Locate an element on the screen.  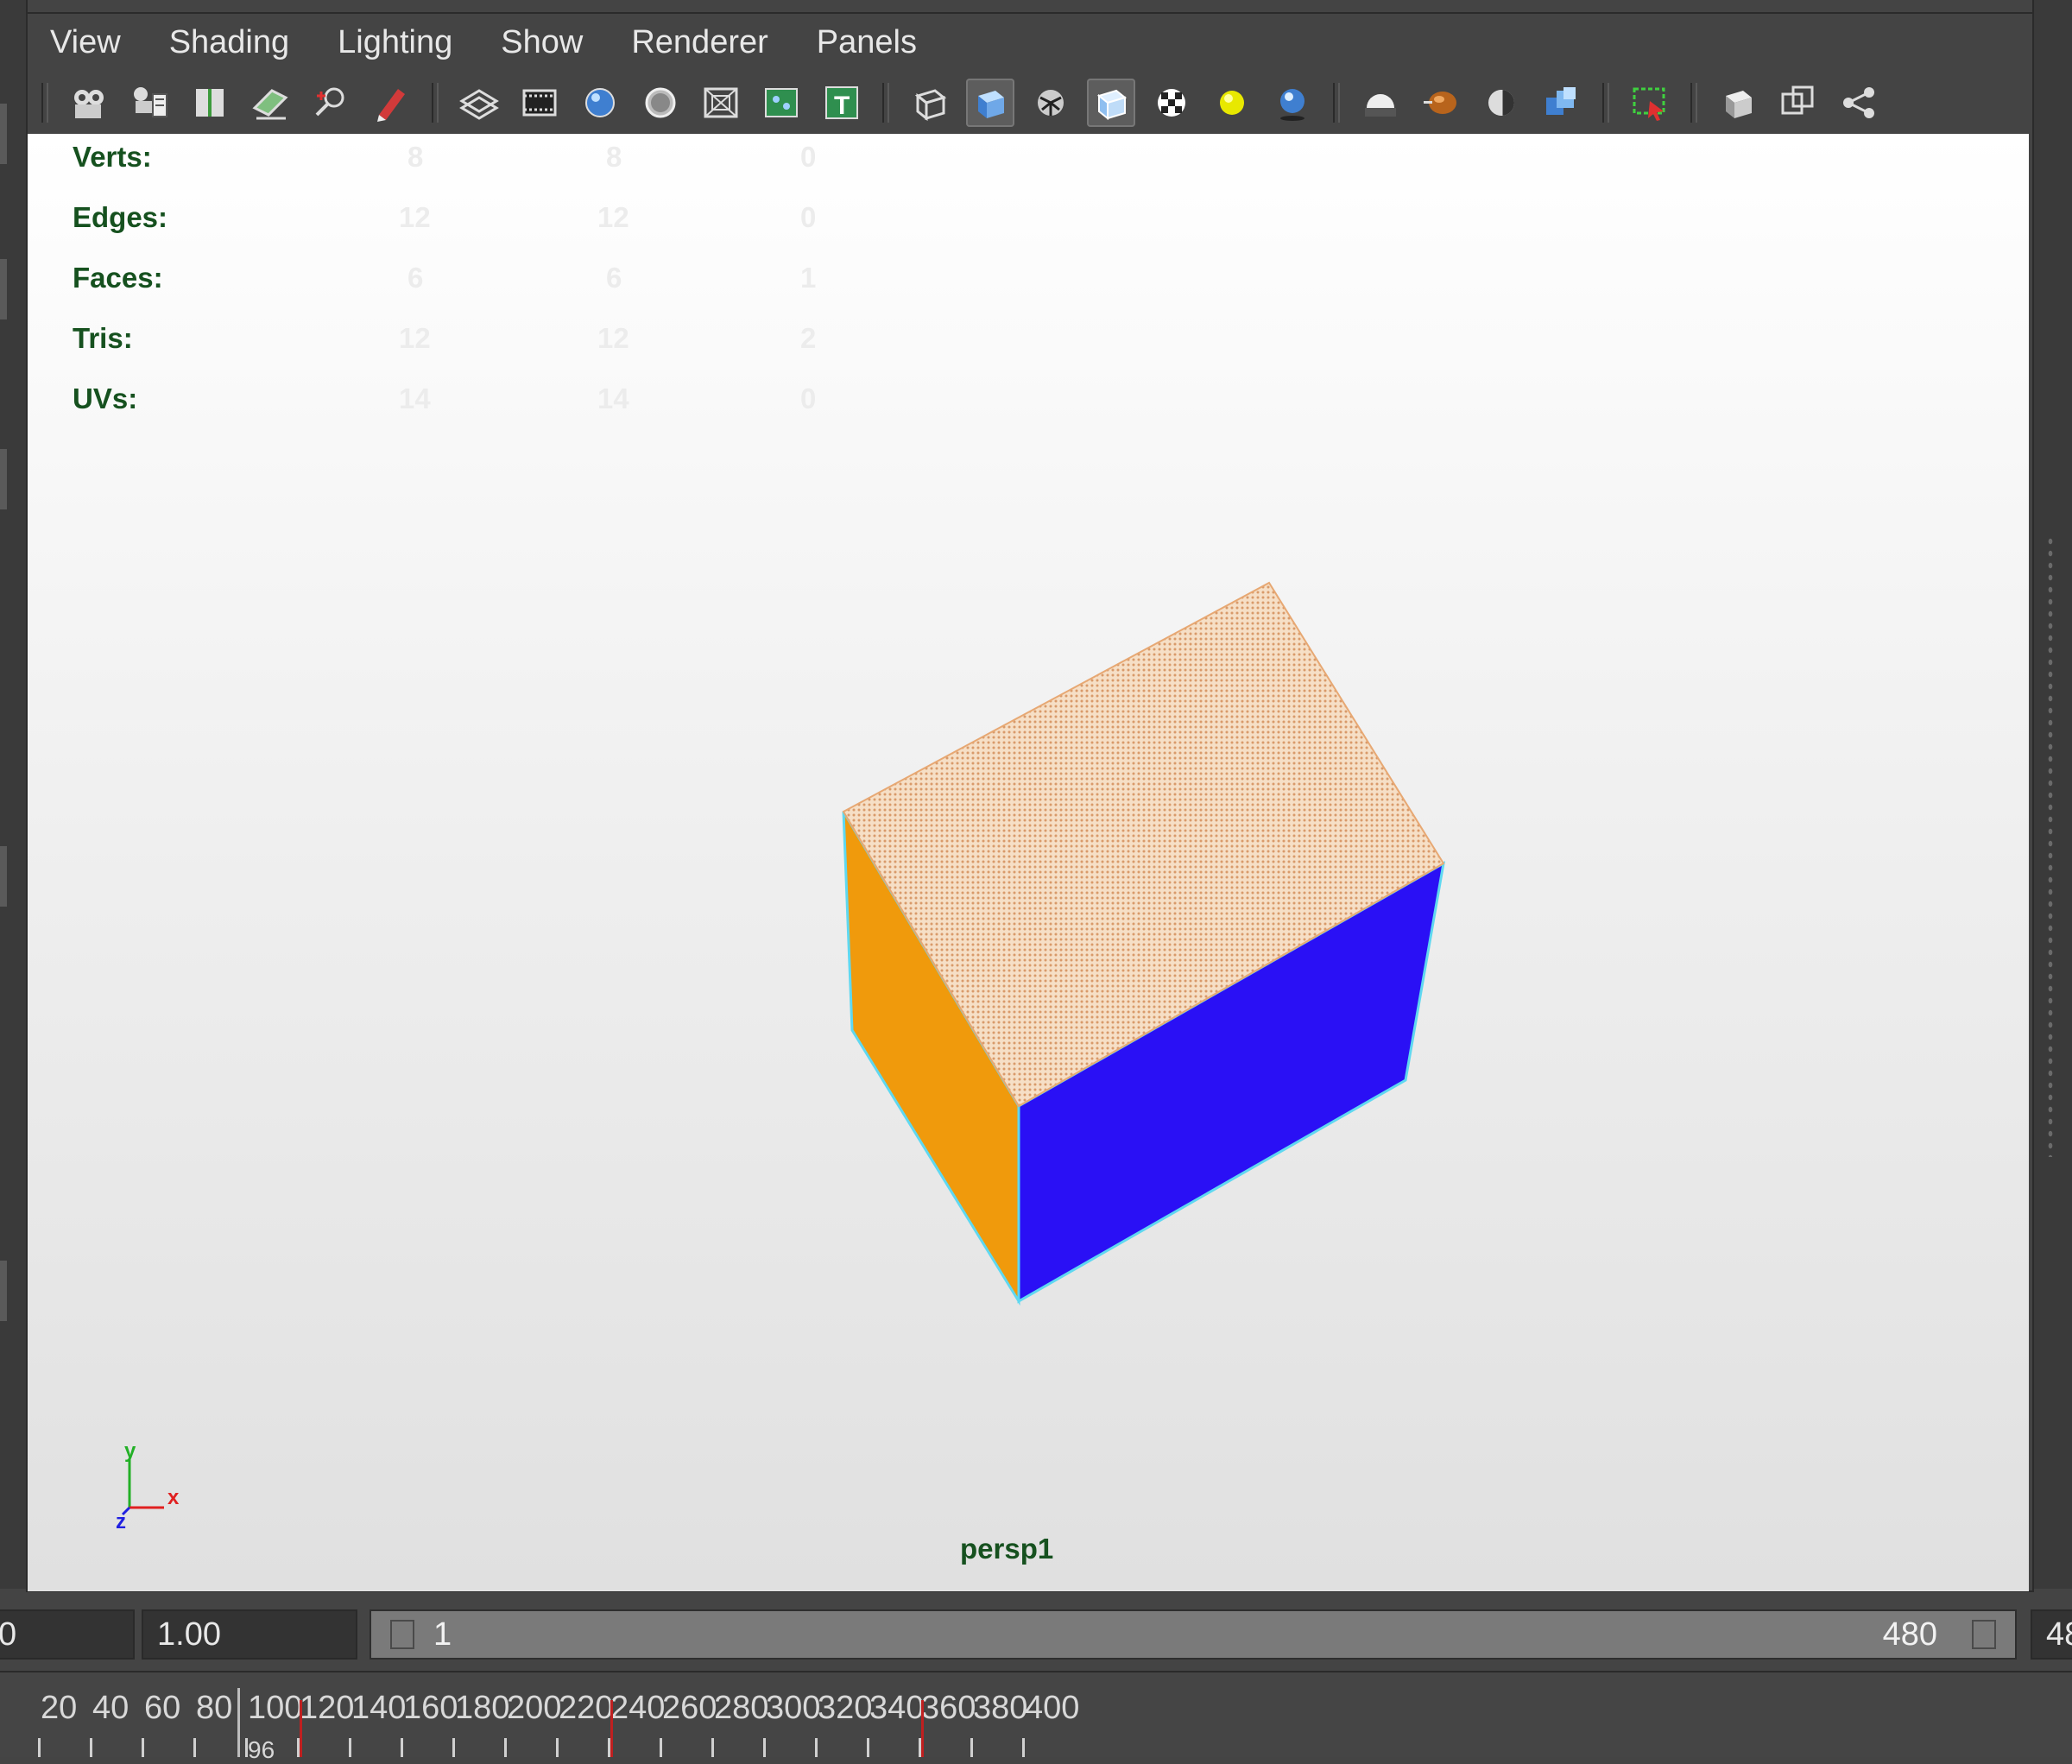
isolate-select-button is located at coordinates (1650, 103).